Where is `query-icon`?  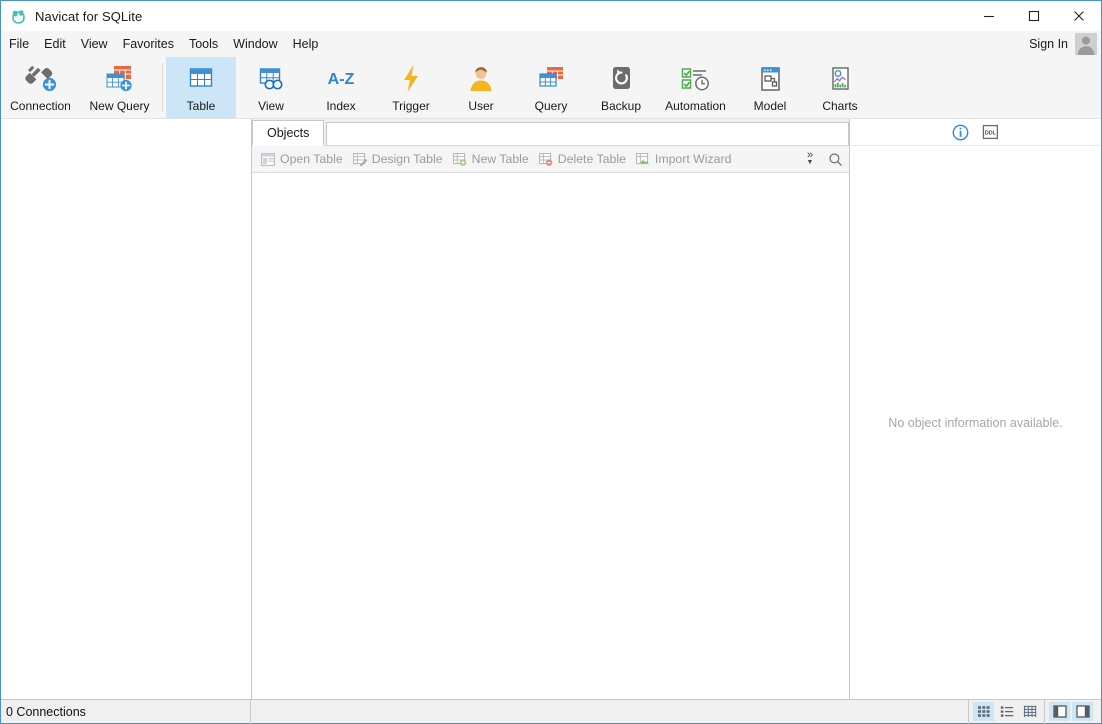
query-icon is located at coordinates (551, 79).